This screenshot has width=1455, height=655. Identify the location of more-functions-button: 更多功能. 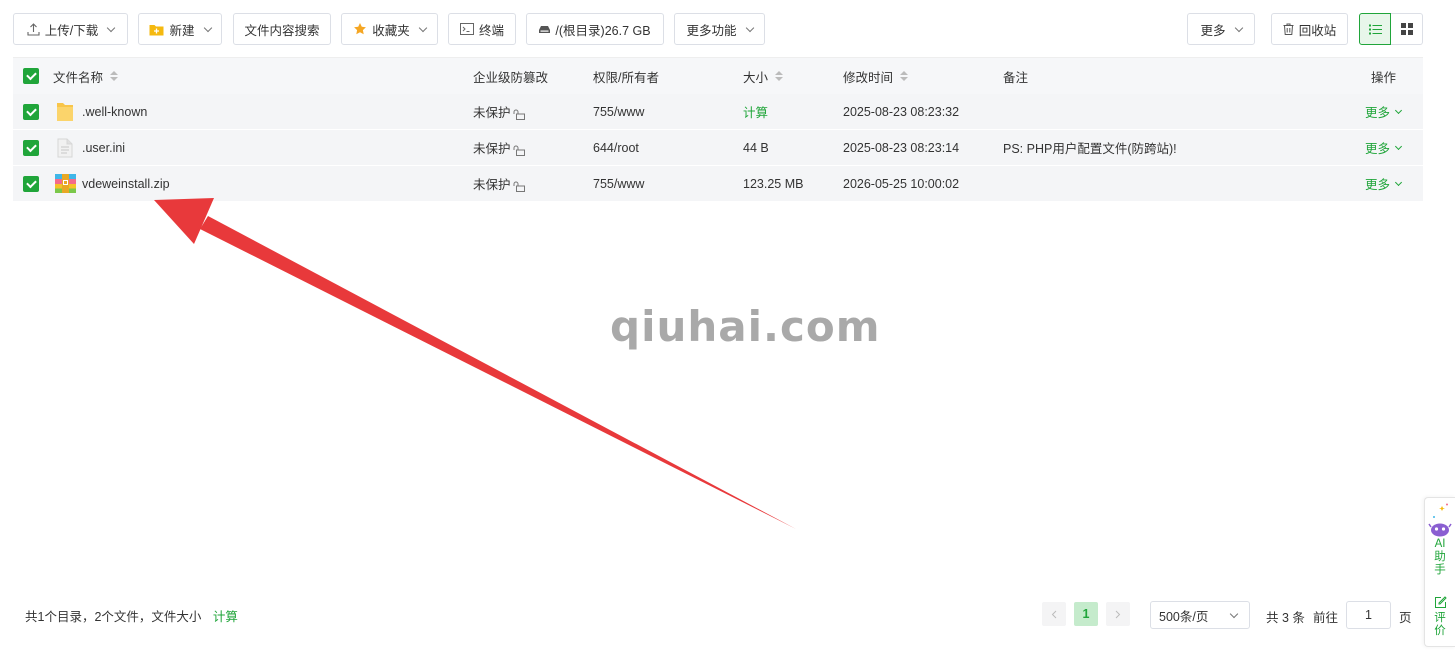
(719, 29).